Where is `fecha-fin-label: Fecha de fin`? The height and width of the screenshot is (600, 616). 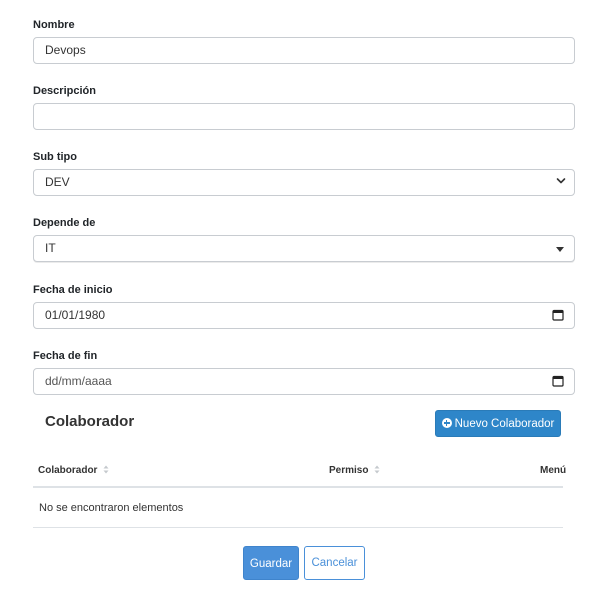
fecha-fin-label: Fecha de fin is located at coordinates (65, 356).